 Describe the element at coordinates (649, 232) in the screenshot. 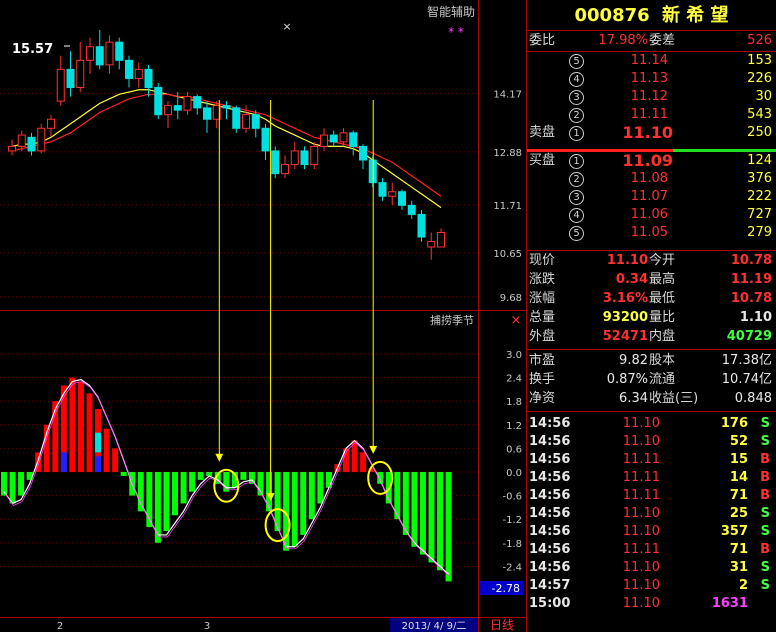

I see `buy-price: 11.05` at that location.